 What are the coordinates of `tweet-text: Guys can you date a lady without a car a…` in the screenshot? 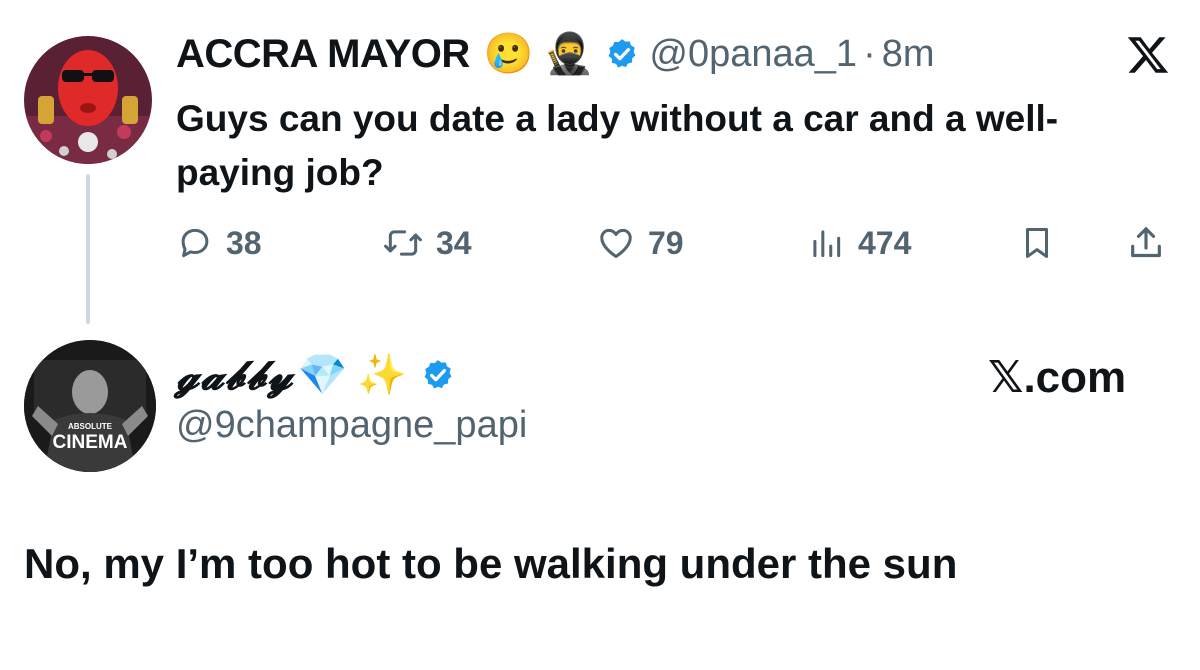 It's located at (617, 145).